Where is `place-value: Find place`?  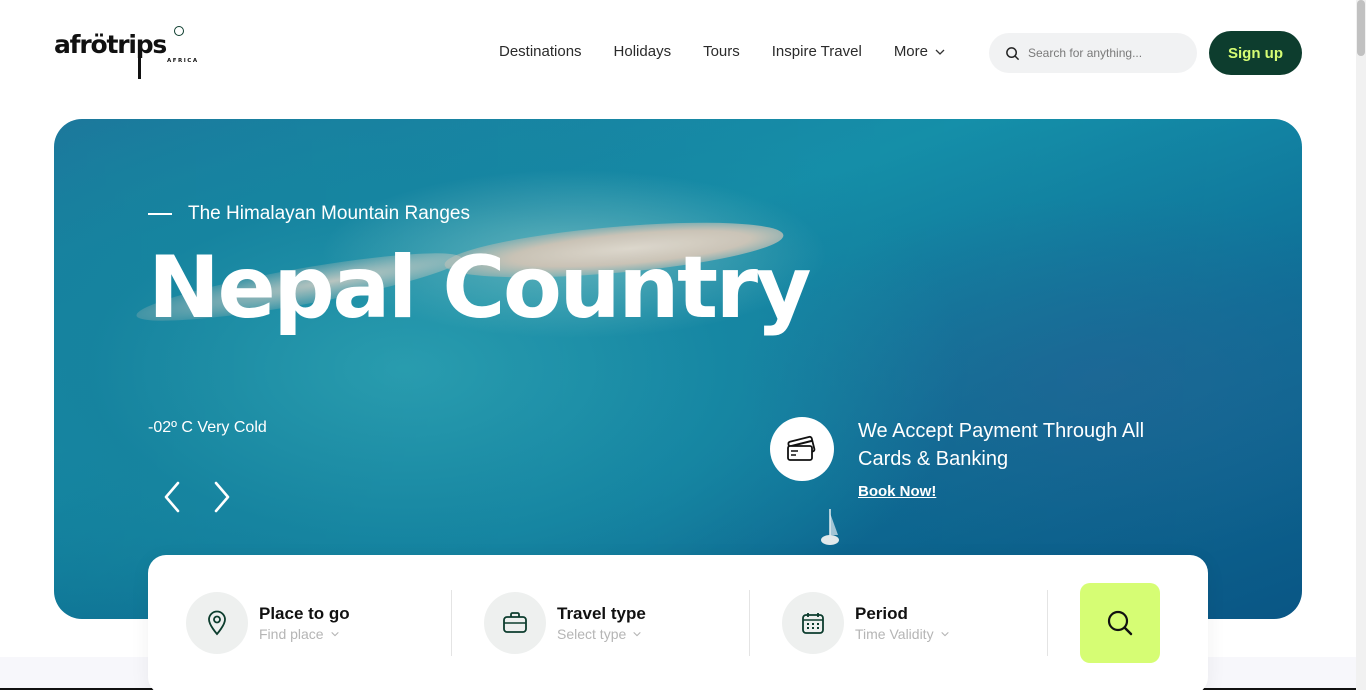 place-value: Find place is located at coordinates (291, 634).